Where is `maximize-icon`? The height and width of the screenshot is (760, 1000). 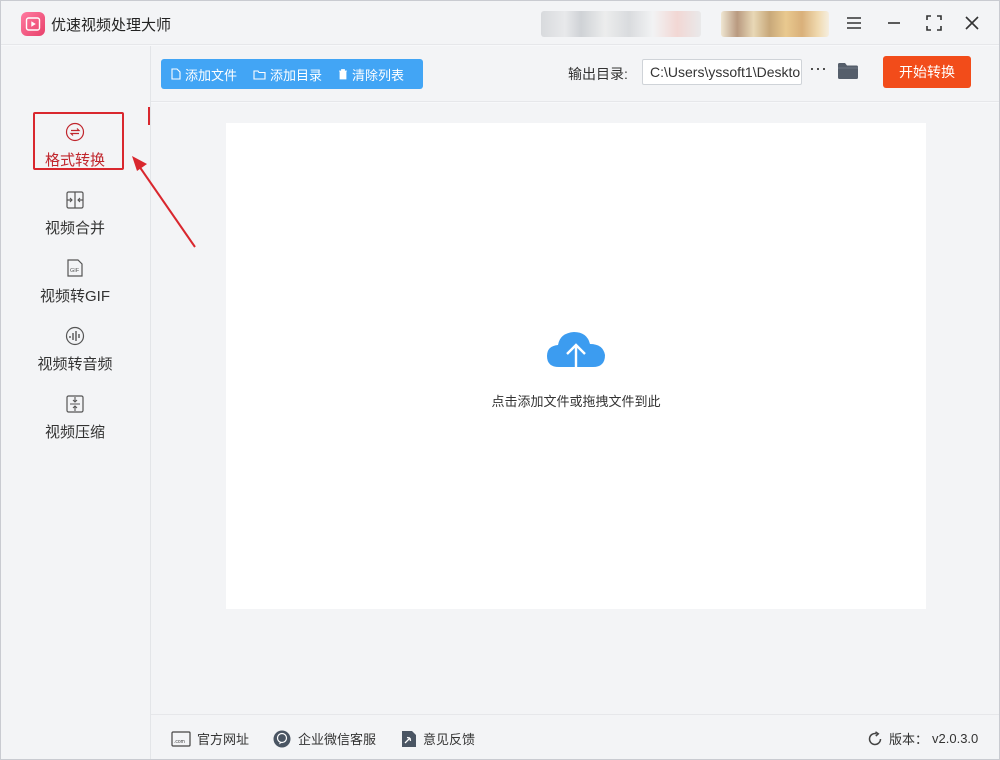
maximize-icon is located at coordinates (934, 23).